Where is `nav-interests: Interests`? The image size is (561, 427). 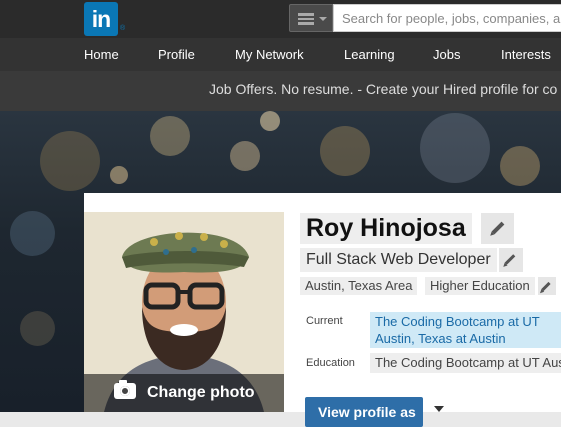 nav-interests: Interests is located at coordinates (526, 54).